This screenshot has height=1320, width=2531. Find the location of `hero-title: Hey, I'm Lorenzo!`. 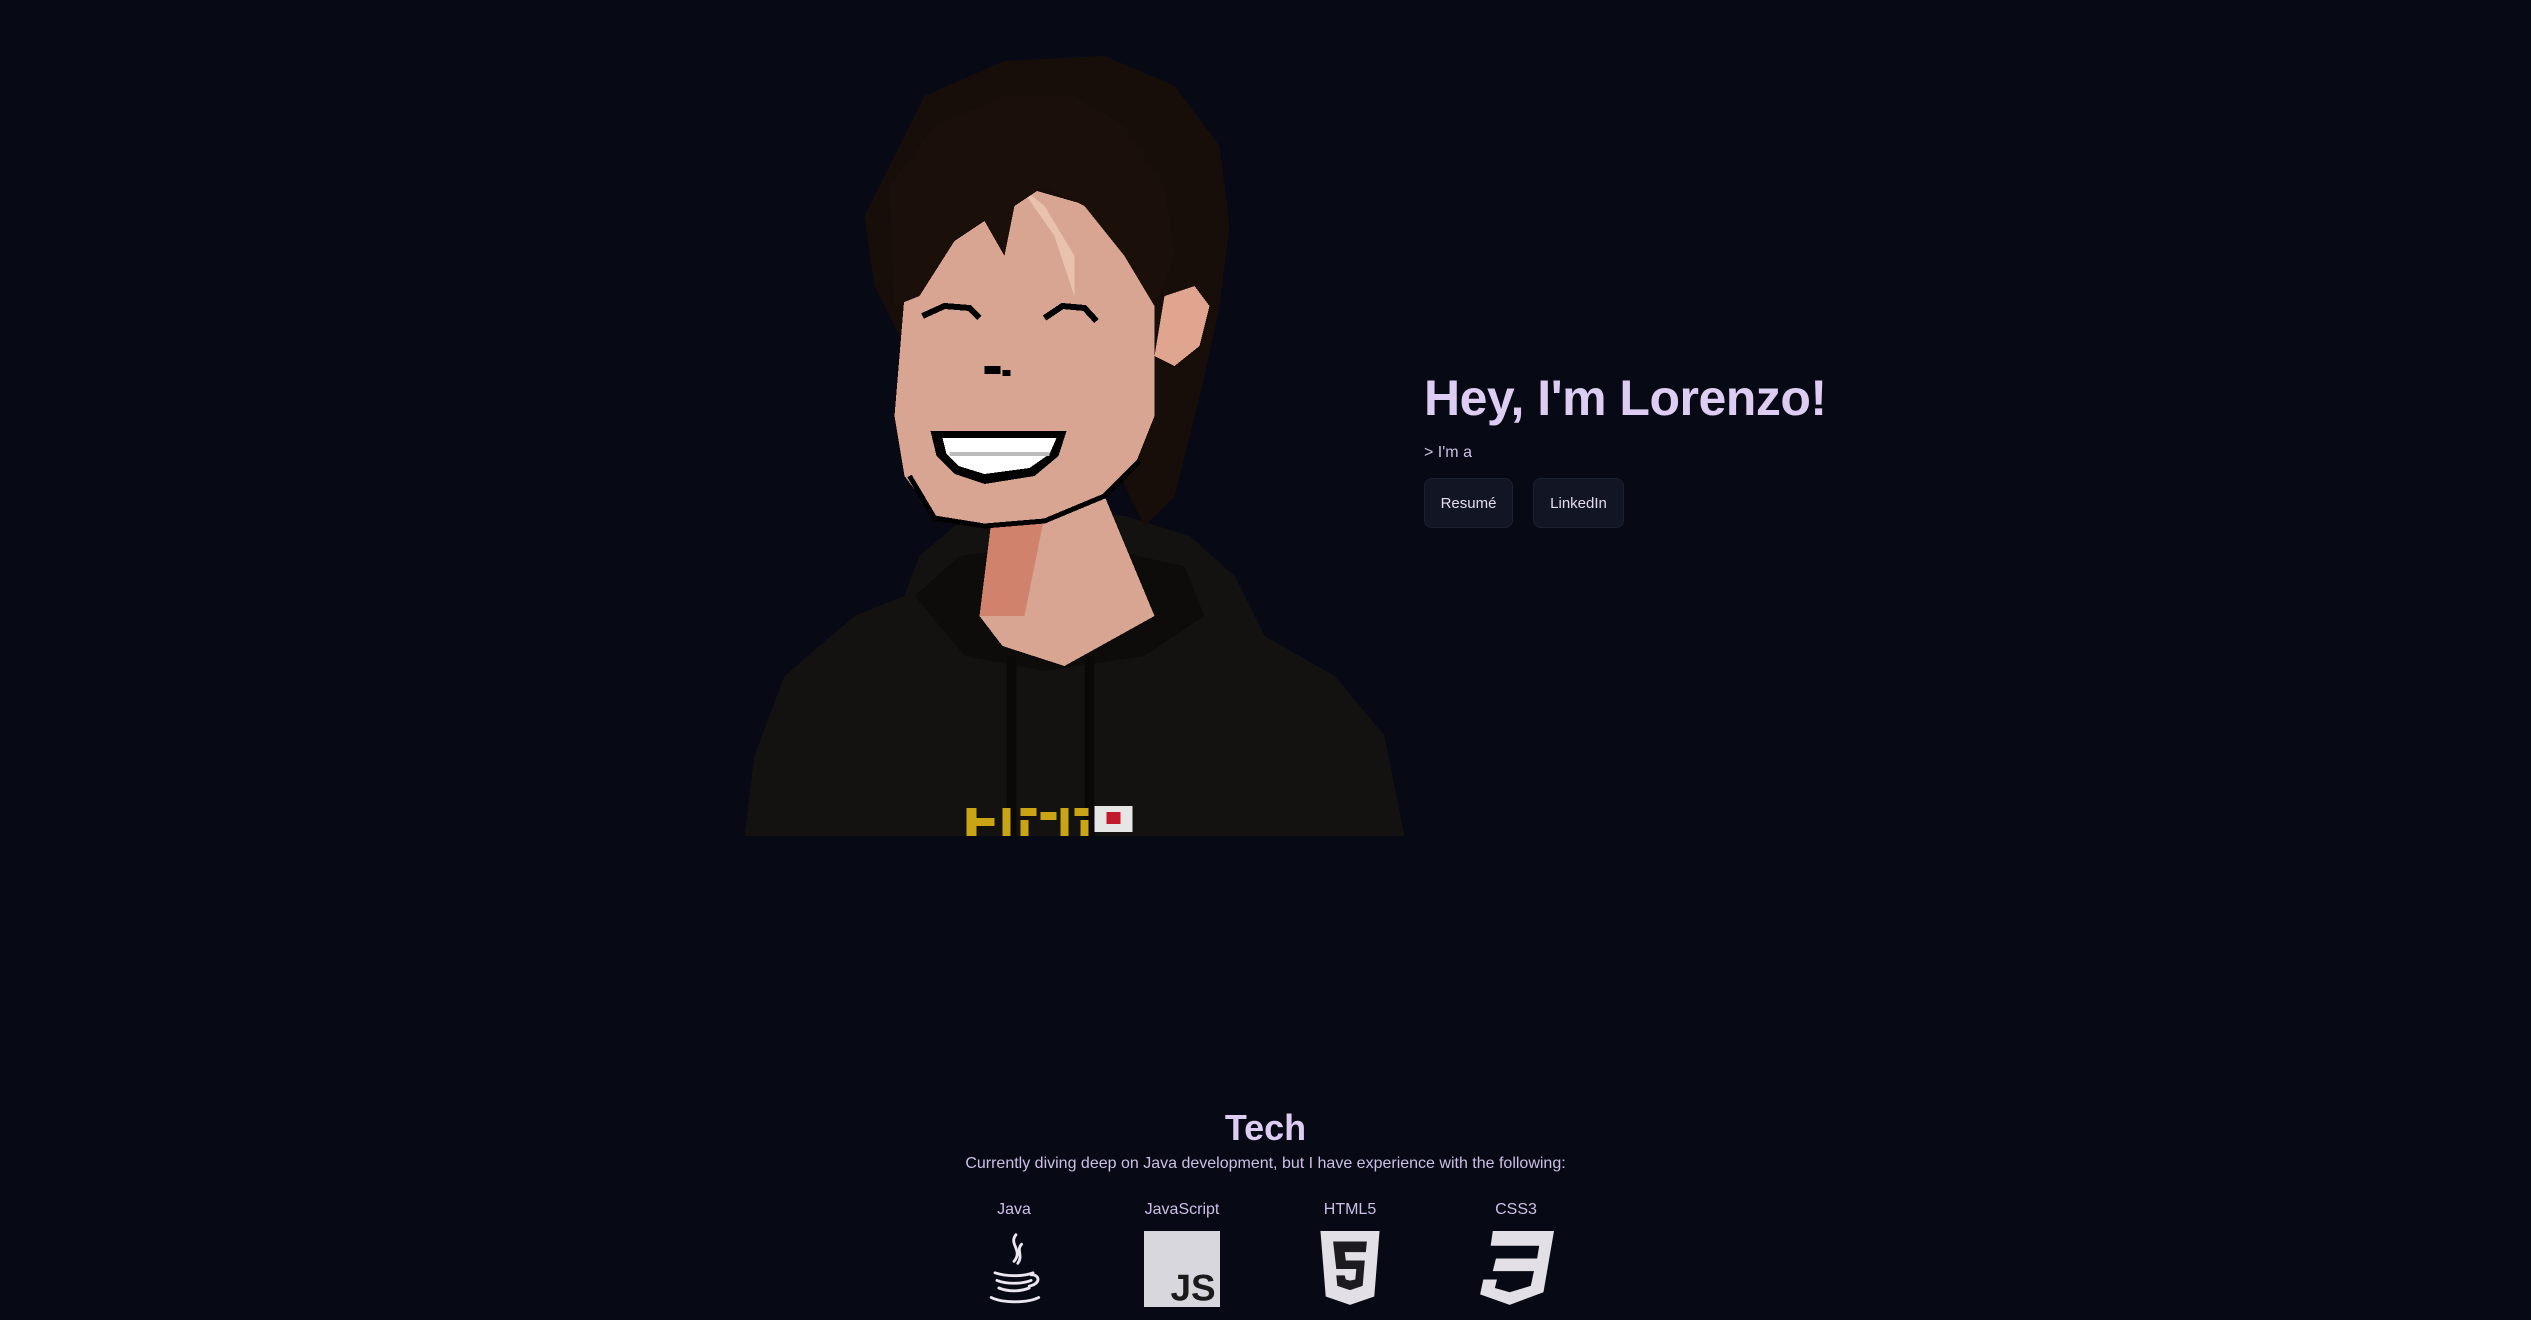

hero-title: Hey, I'm Lorenzo! is located at coordinates (1625, 398).